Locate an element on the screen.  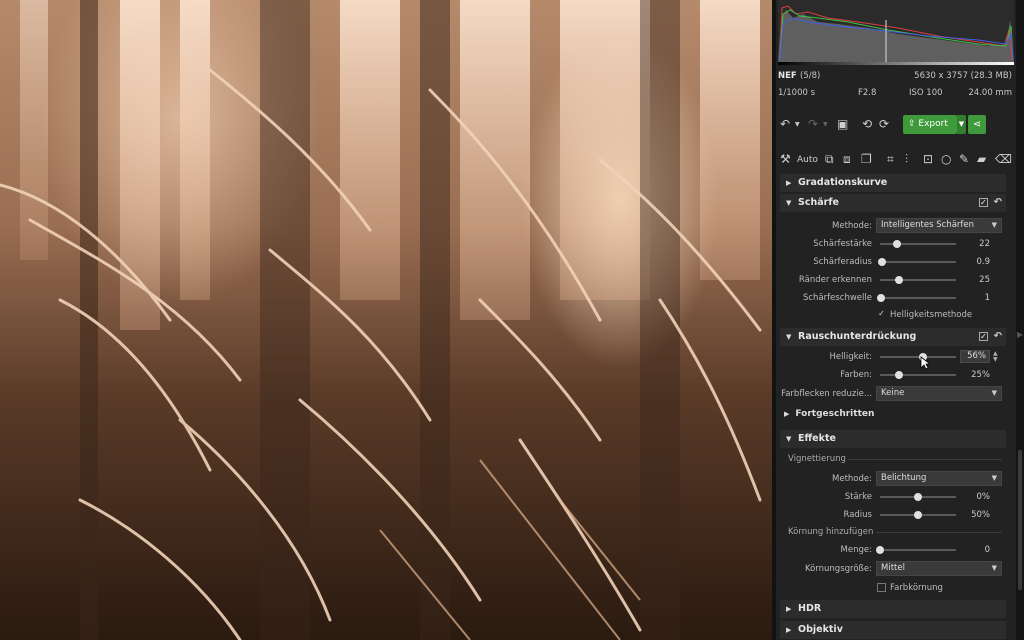
export-button: ⇪ Export is located at coordinates (930, 124).